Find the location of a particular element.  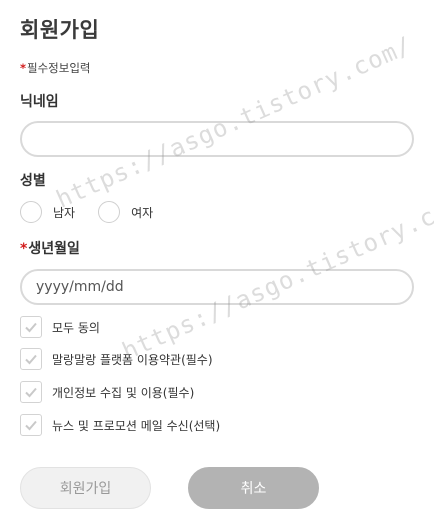

agree-privacy-label: 개인정보 수집 및 이용(필수) is located at coordinates (123, 392).